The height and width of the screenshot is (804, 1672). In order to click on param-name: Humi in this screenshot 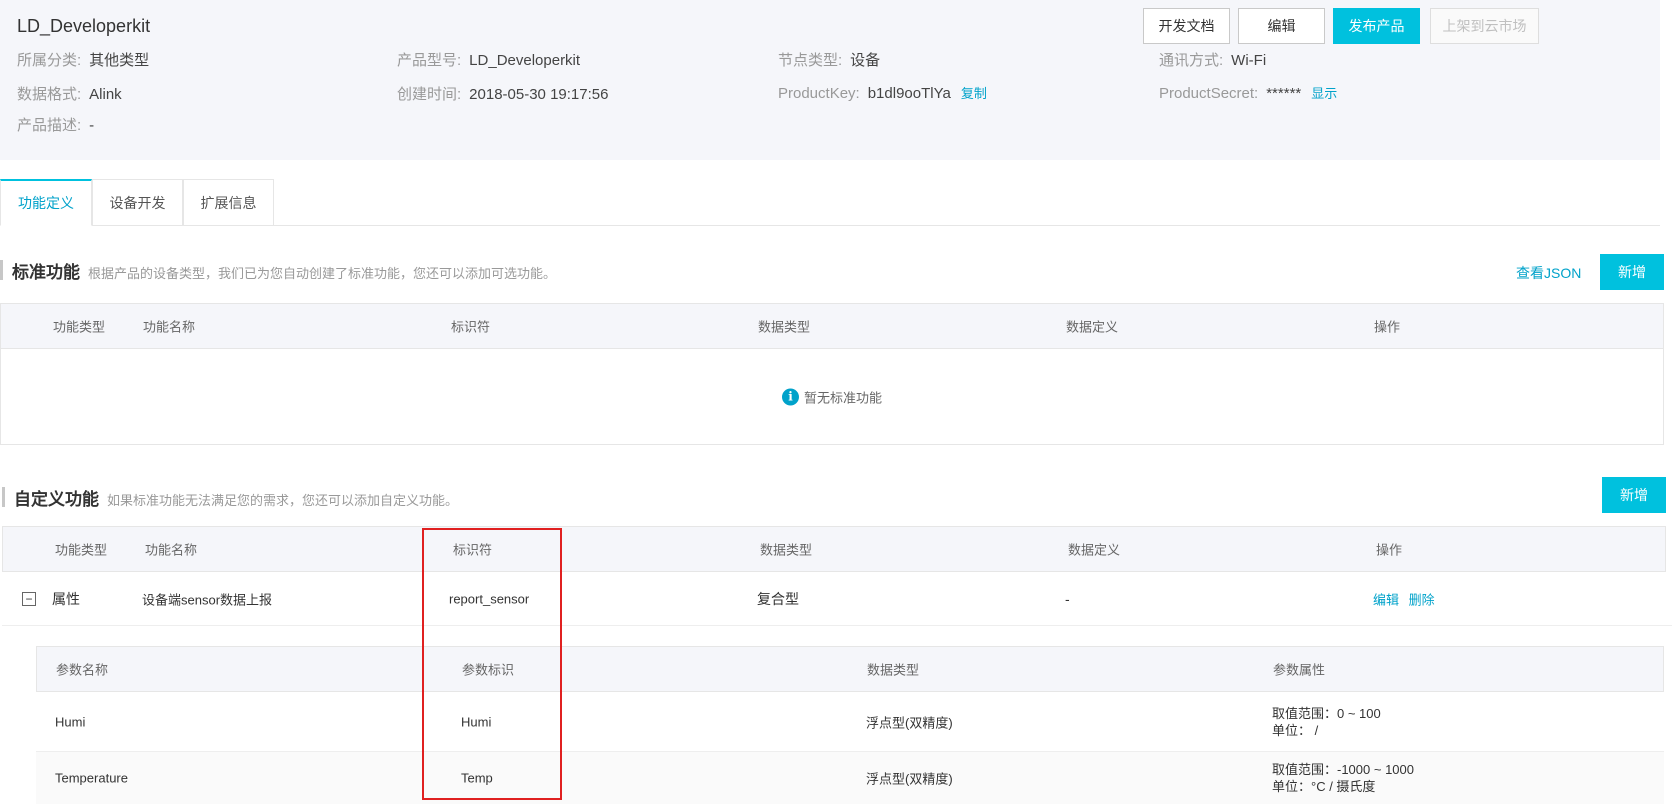, I will do `click(70, 721)`.